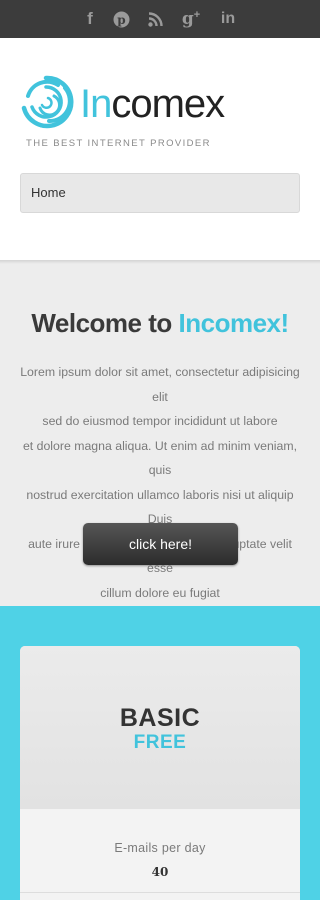  What do you see at coordinates (160, 544) in the screenshot?
I see `click-here-button: click here!` at bounding box center [160, 544].